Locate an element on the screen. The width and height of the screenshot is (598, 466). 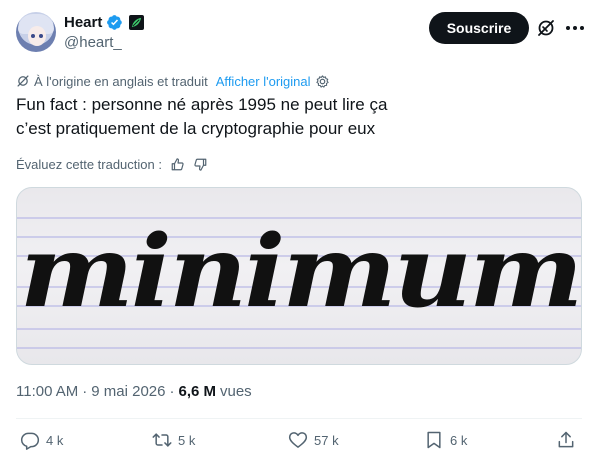
show-original-link: Afficher l'original is located at coordinates (263, 81).